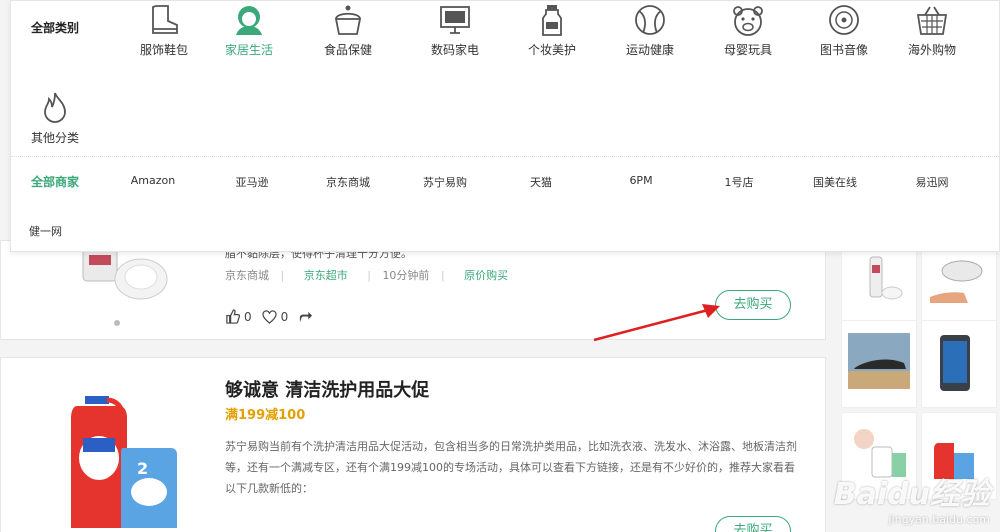 The width and height of the screenshot is (1000, 532). What do you see at coordinates (153, 180) in the screenshot?
I see `merchant-link: Amazon` at bounding box center [153, 180].